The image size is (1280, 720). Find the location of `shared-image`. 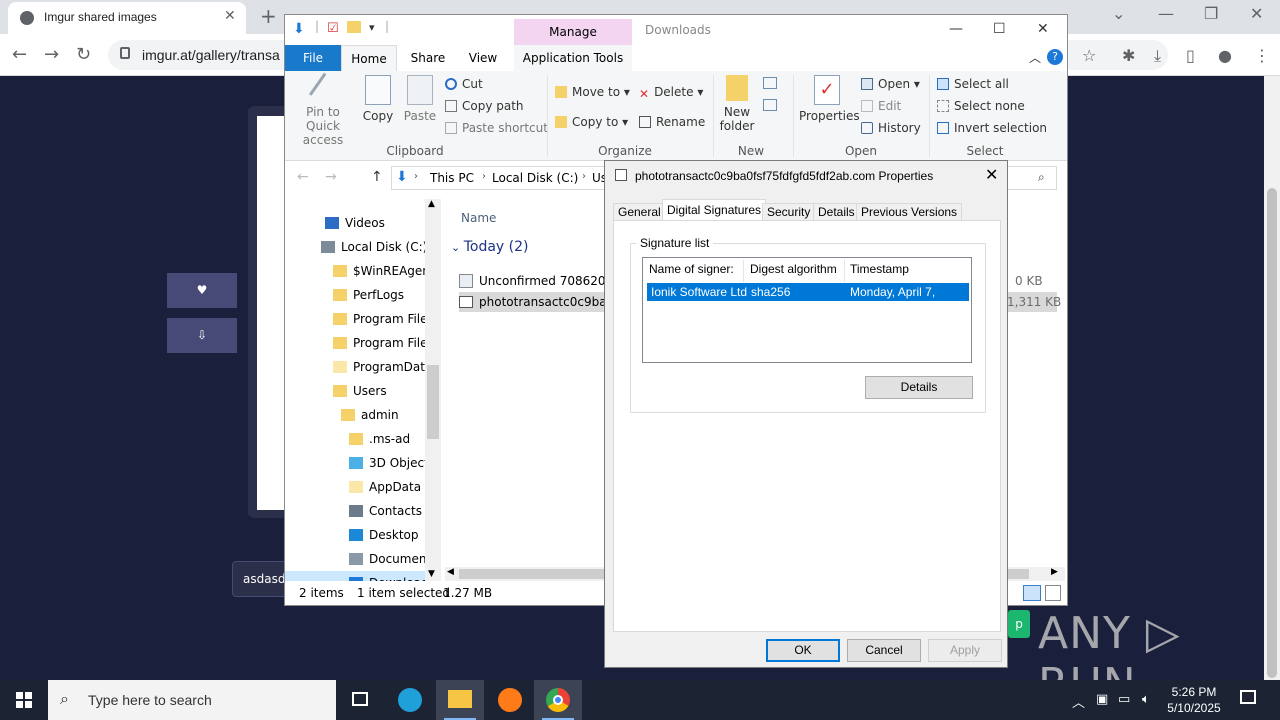

shared-image is located at coordinates (272, 313).